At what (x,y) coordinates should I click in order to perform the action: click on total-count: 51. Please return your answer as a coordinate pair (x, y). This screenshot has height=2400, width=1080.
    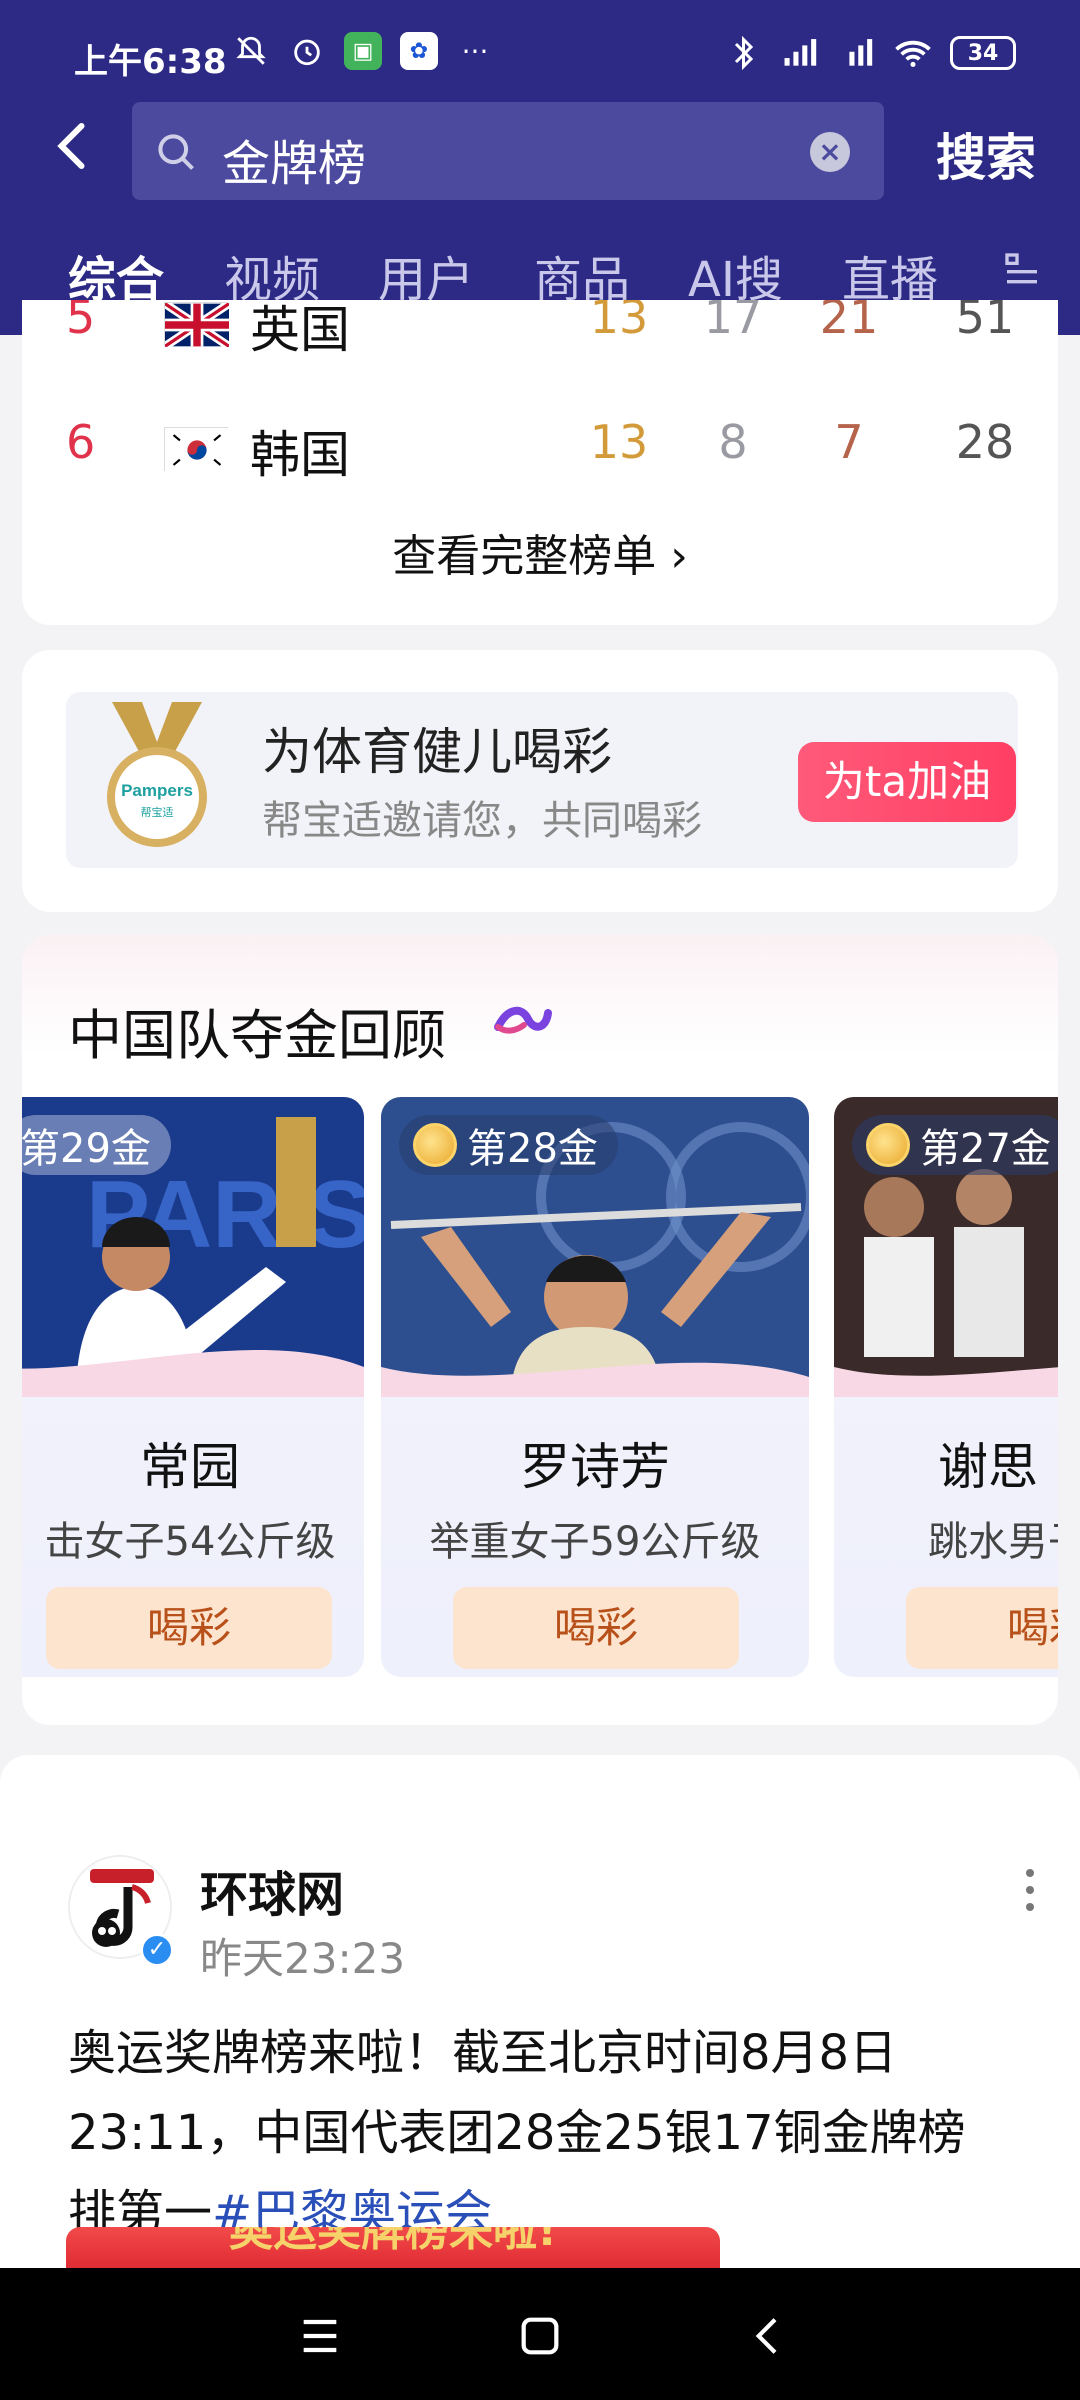
    Looking at the image, I should click on (985, 322).